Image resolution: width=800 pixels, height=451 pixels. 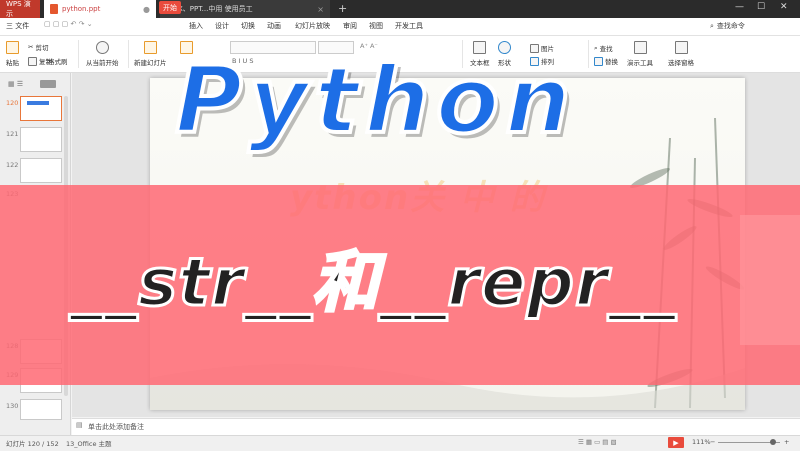 I want to click on file-menu: 三 文件, so click(x=17, y=26).